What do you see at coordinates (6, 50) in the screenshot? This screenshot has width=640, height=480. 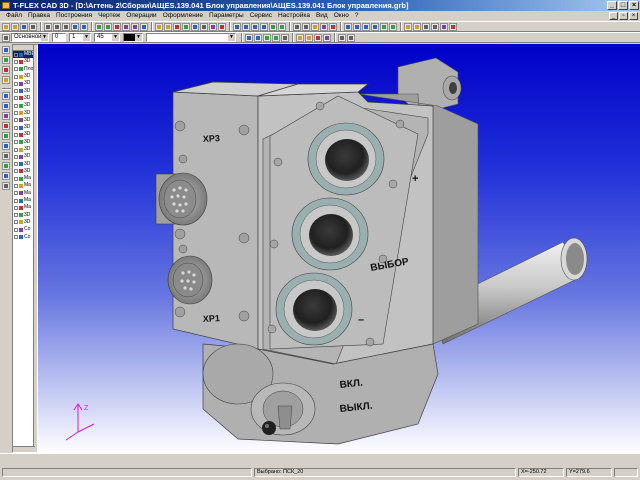 I see `tree-toggle-icon` at bounding box center [6, 50].